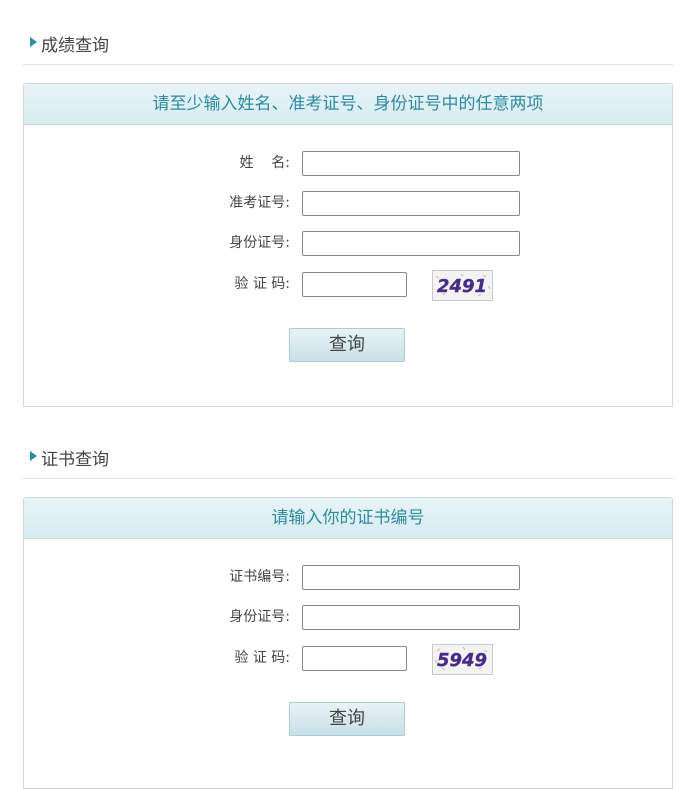  What do you see at coordinates (348, 518) in the screenshot?
I see `cert-panel-title: 请输入你的证书编号` at bounding box center [348, 518].